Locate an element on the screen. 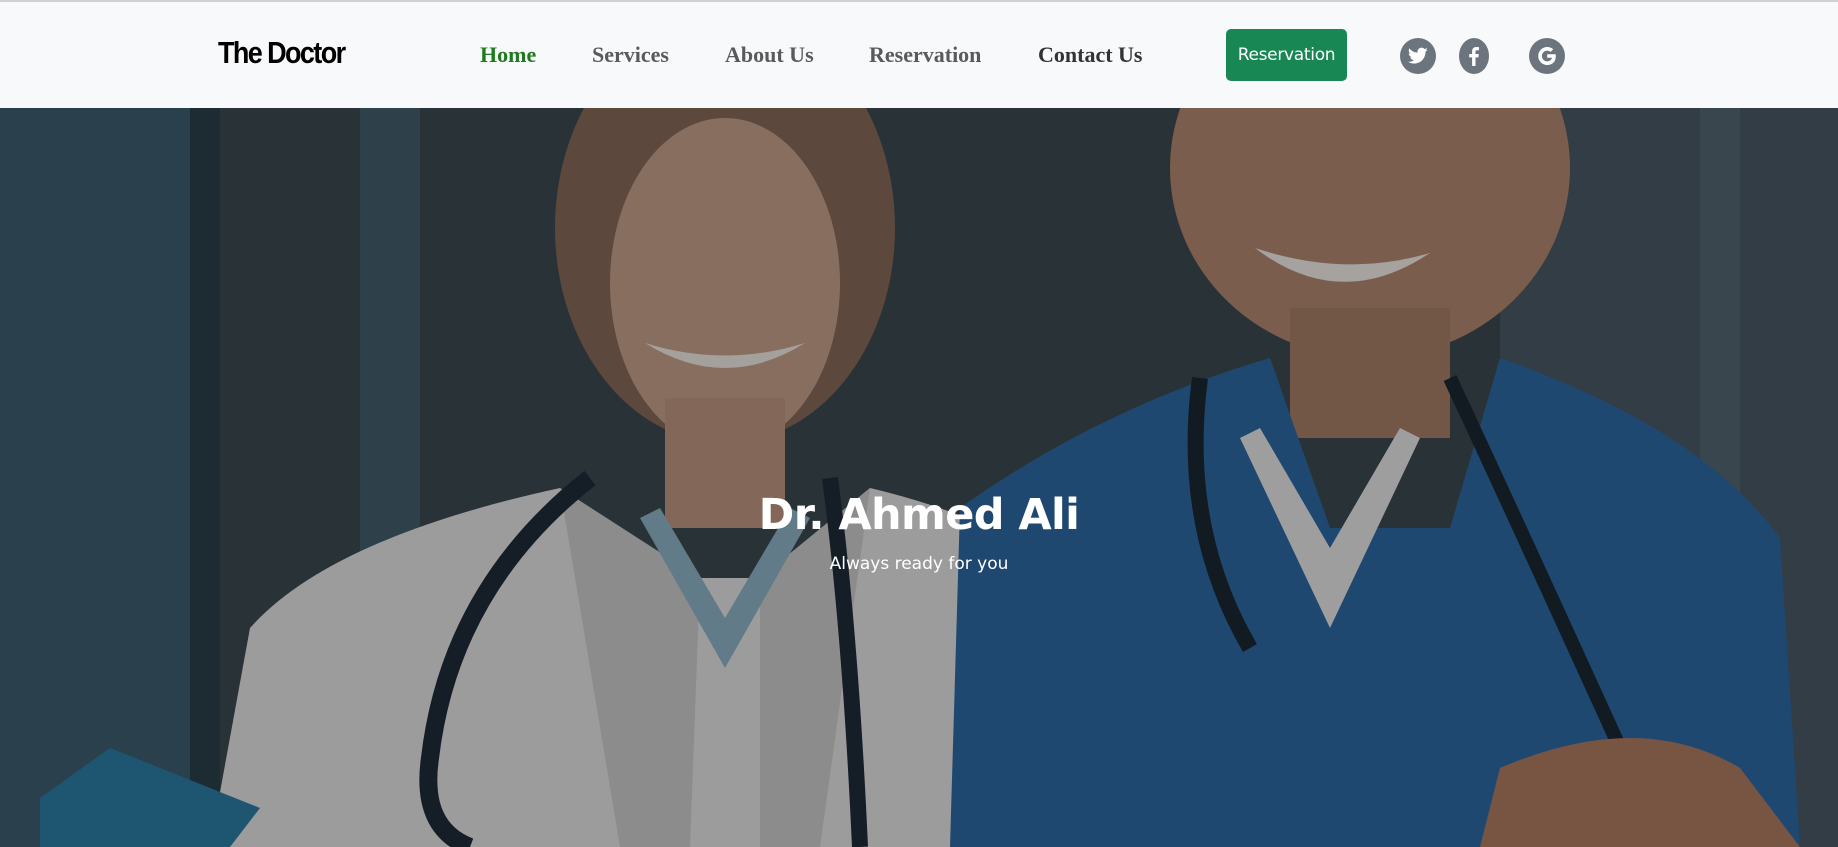 The image size is (1838, 847). google-icon is located at coordinates (1547, 56).